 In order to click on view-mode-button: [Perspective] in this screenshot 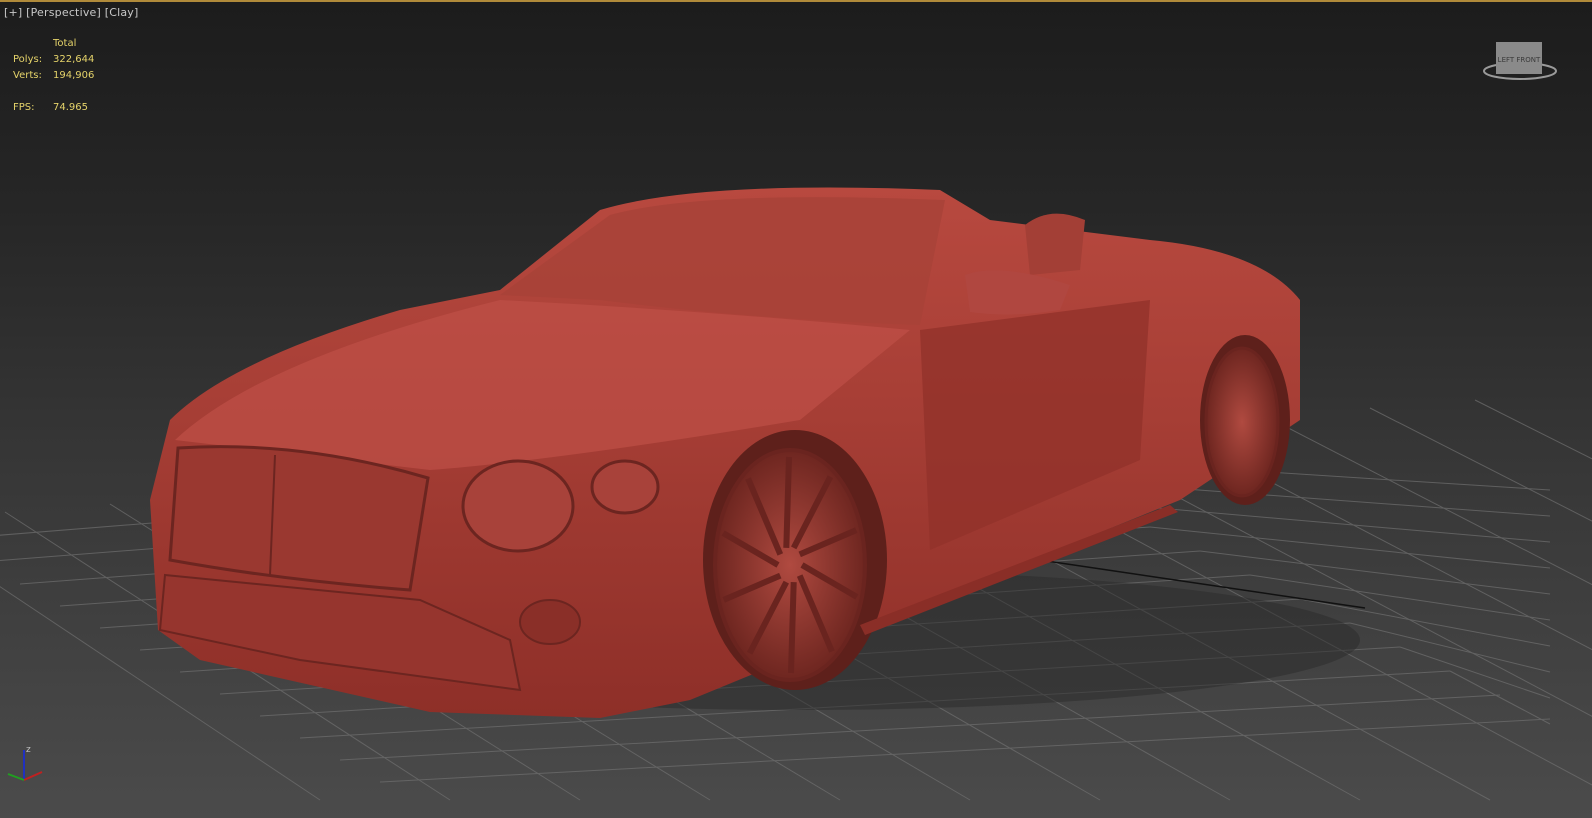, I will do `click(63, 12)`.